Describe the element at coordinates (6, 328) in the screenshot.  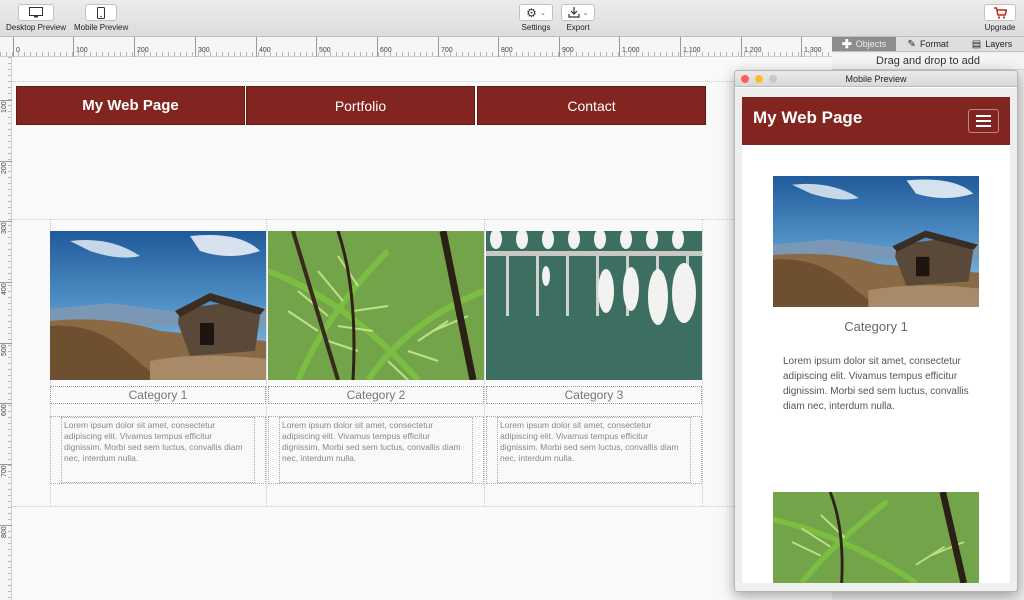
I see `ruler-left: 100 200 300 400 500 600 700 800` at that location.